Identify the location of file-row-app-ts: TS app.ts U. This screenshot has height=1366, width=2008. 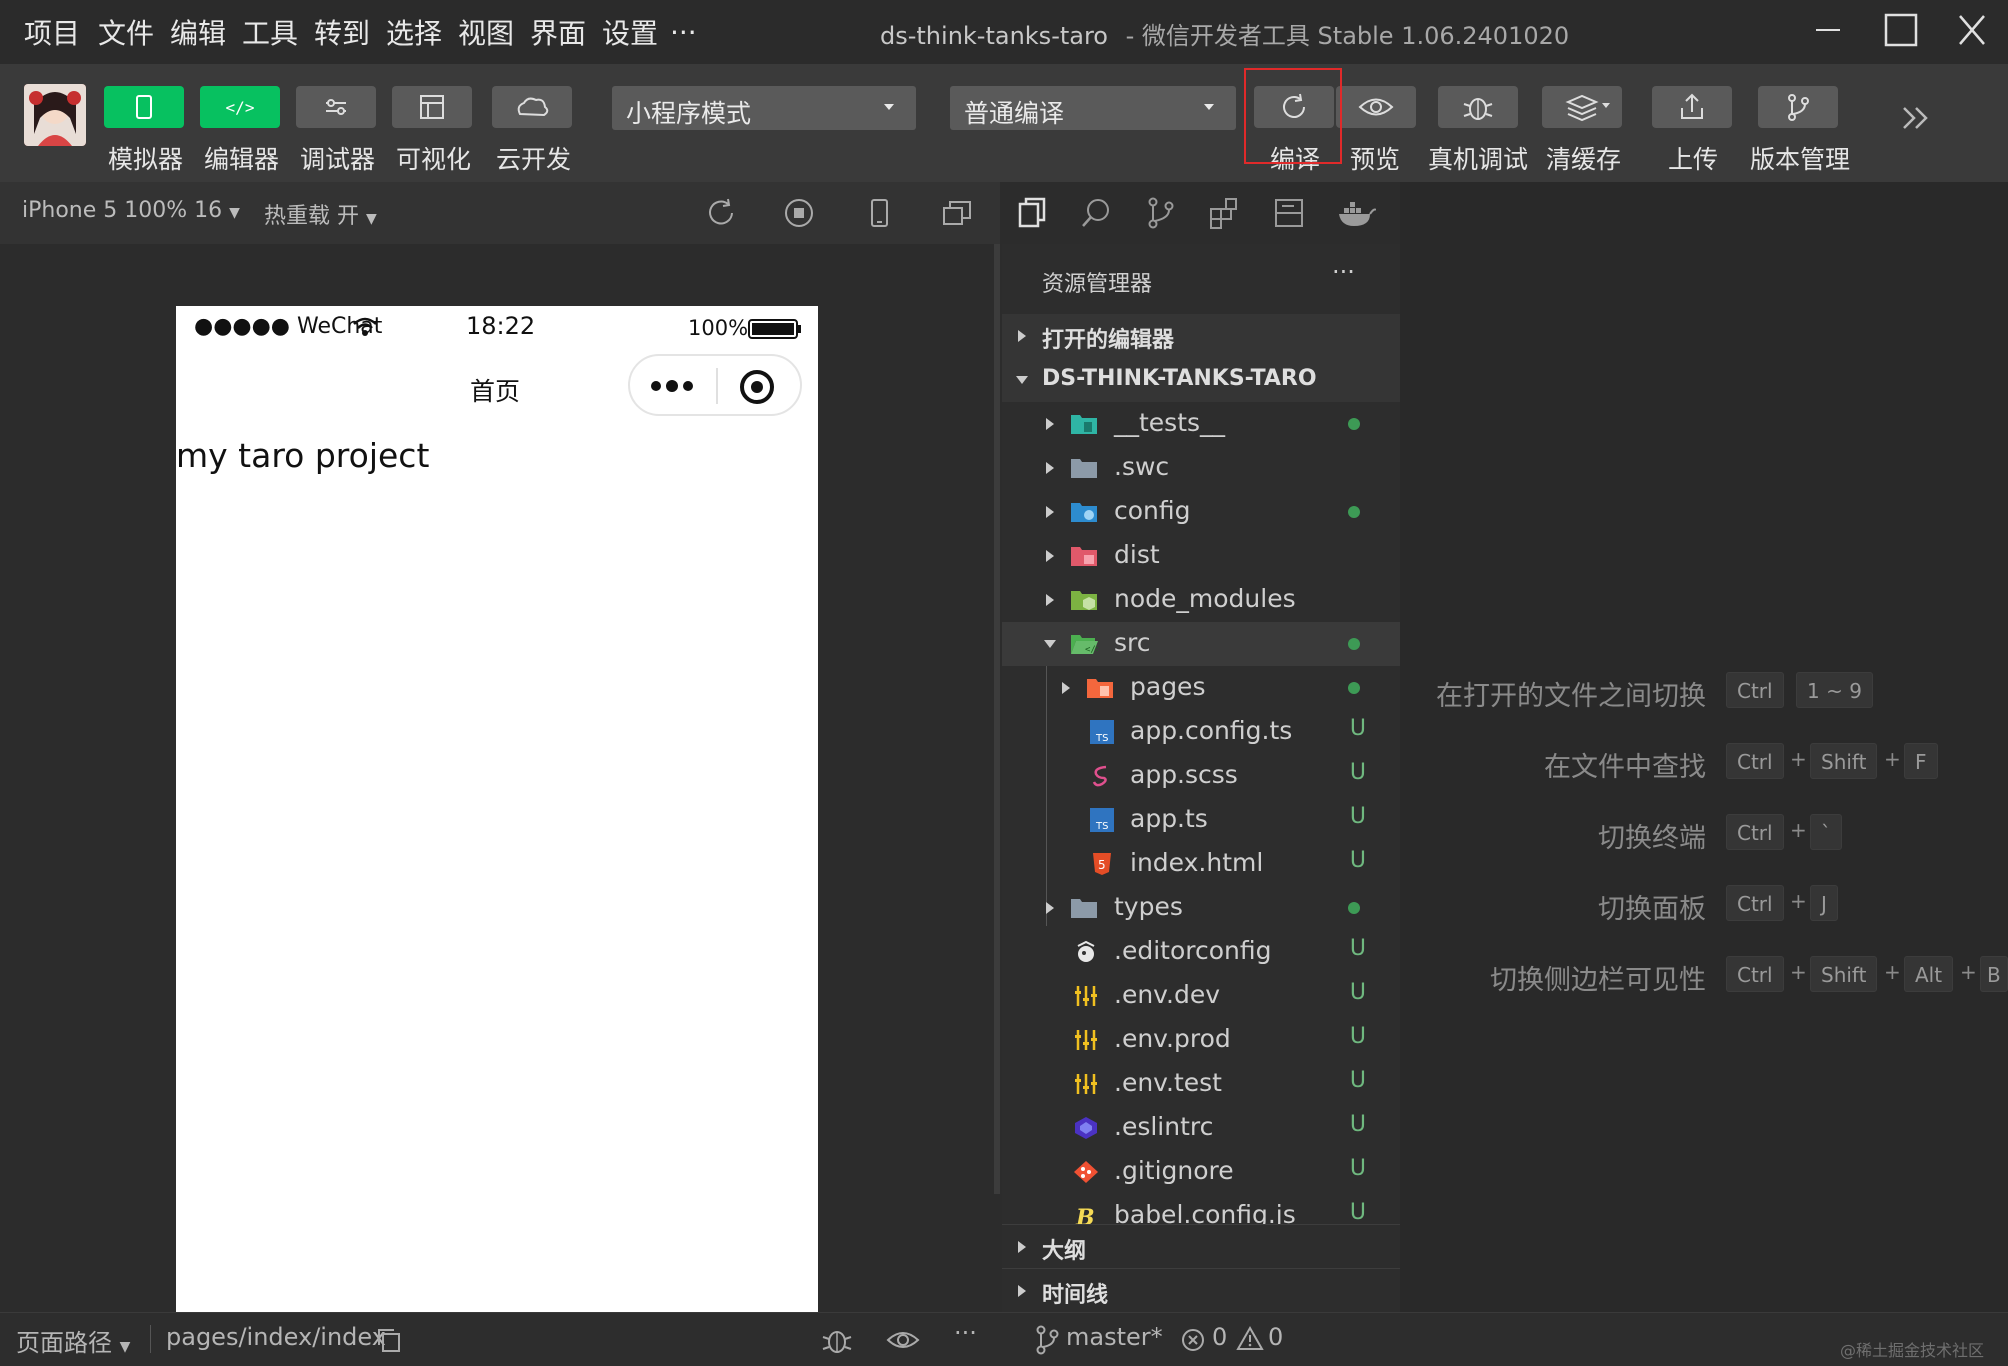
(1201, 820).